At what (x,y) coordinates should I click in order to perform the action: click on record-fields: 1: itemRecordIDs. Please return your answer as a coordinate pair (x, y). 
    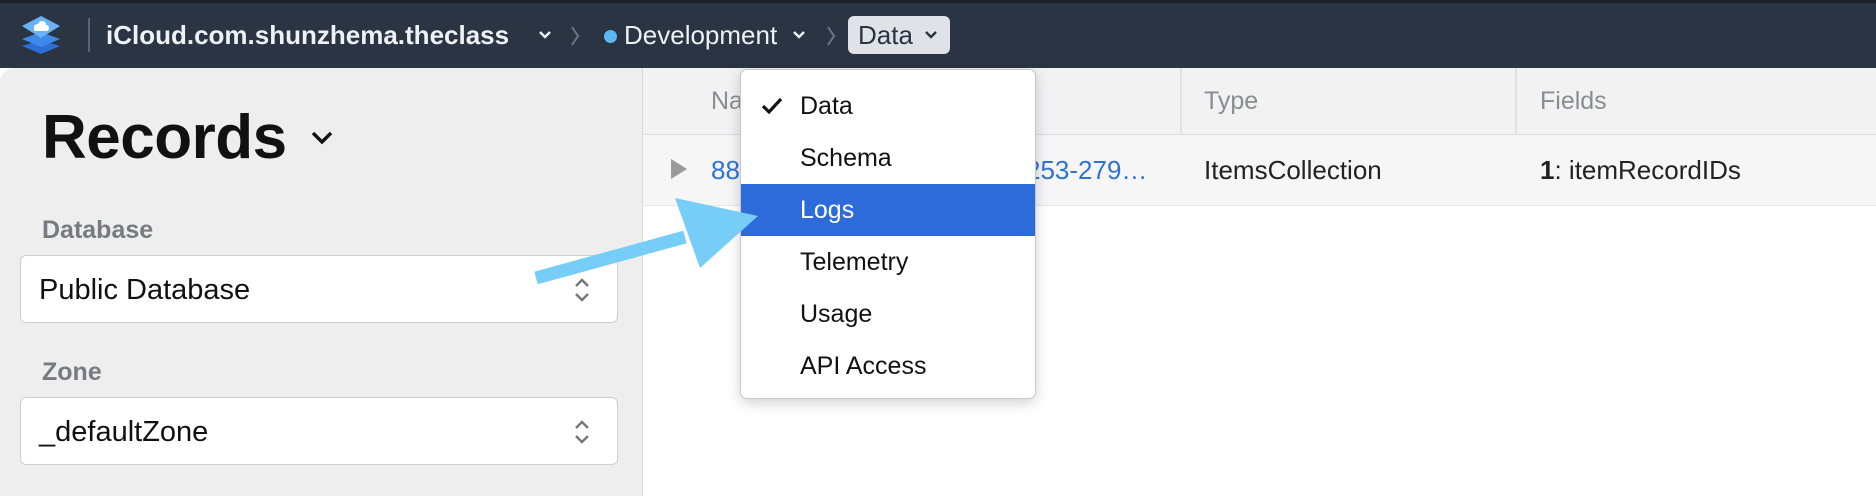
    Looking at the image, I should click on (1640, 170).